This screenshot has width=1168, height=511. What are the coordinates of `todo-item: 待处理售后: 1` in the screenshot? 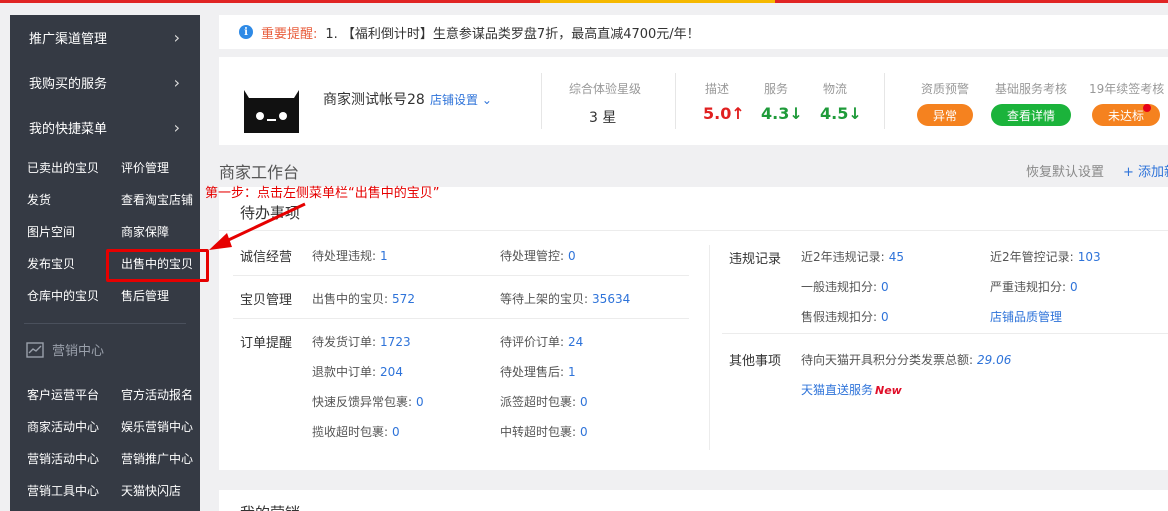 It's located at (538, 371).